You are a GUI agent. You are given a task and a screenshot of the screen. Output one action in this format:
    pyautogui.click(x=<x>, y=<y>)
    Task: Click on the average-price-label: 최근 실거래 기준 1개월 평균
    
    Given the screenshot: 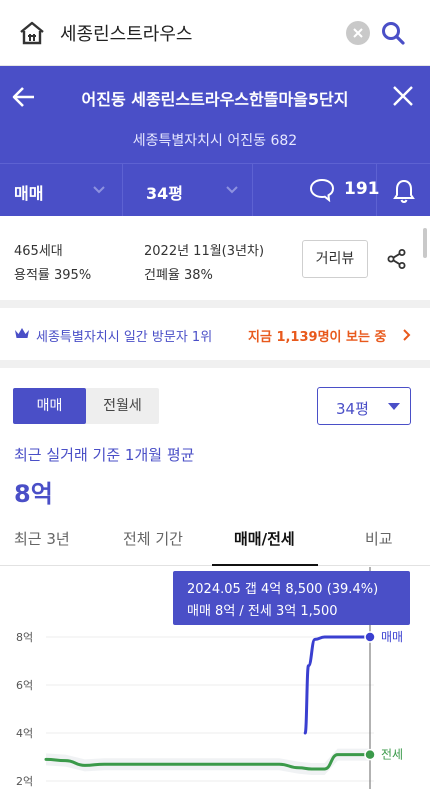 What is the action you would take?
    pyautogui.click(x=104, y=455)
    